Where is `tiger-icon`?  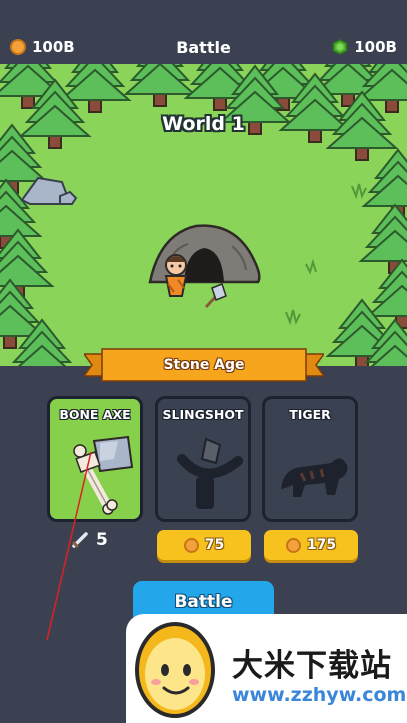 tiger-icon is located at coordinates (314, 477).